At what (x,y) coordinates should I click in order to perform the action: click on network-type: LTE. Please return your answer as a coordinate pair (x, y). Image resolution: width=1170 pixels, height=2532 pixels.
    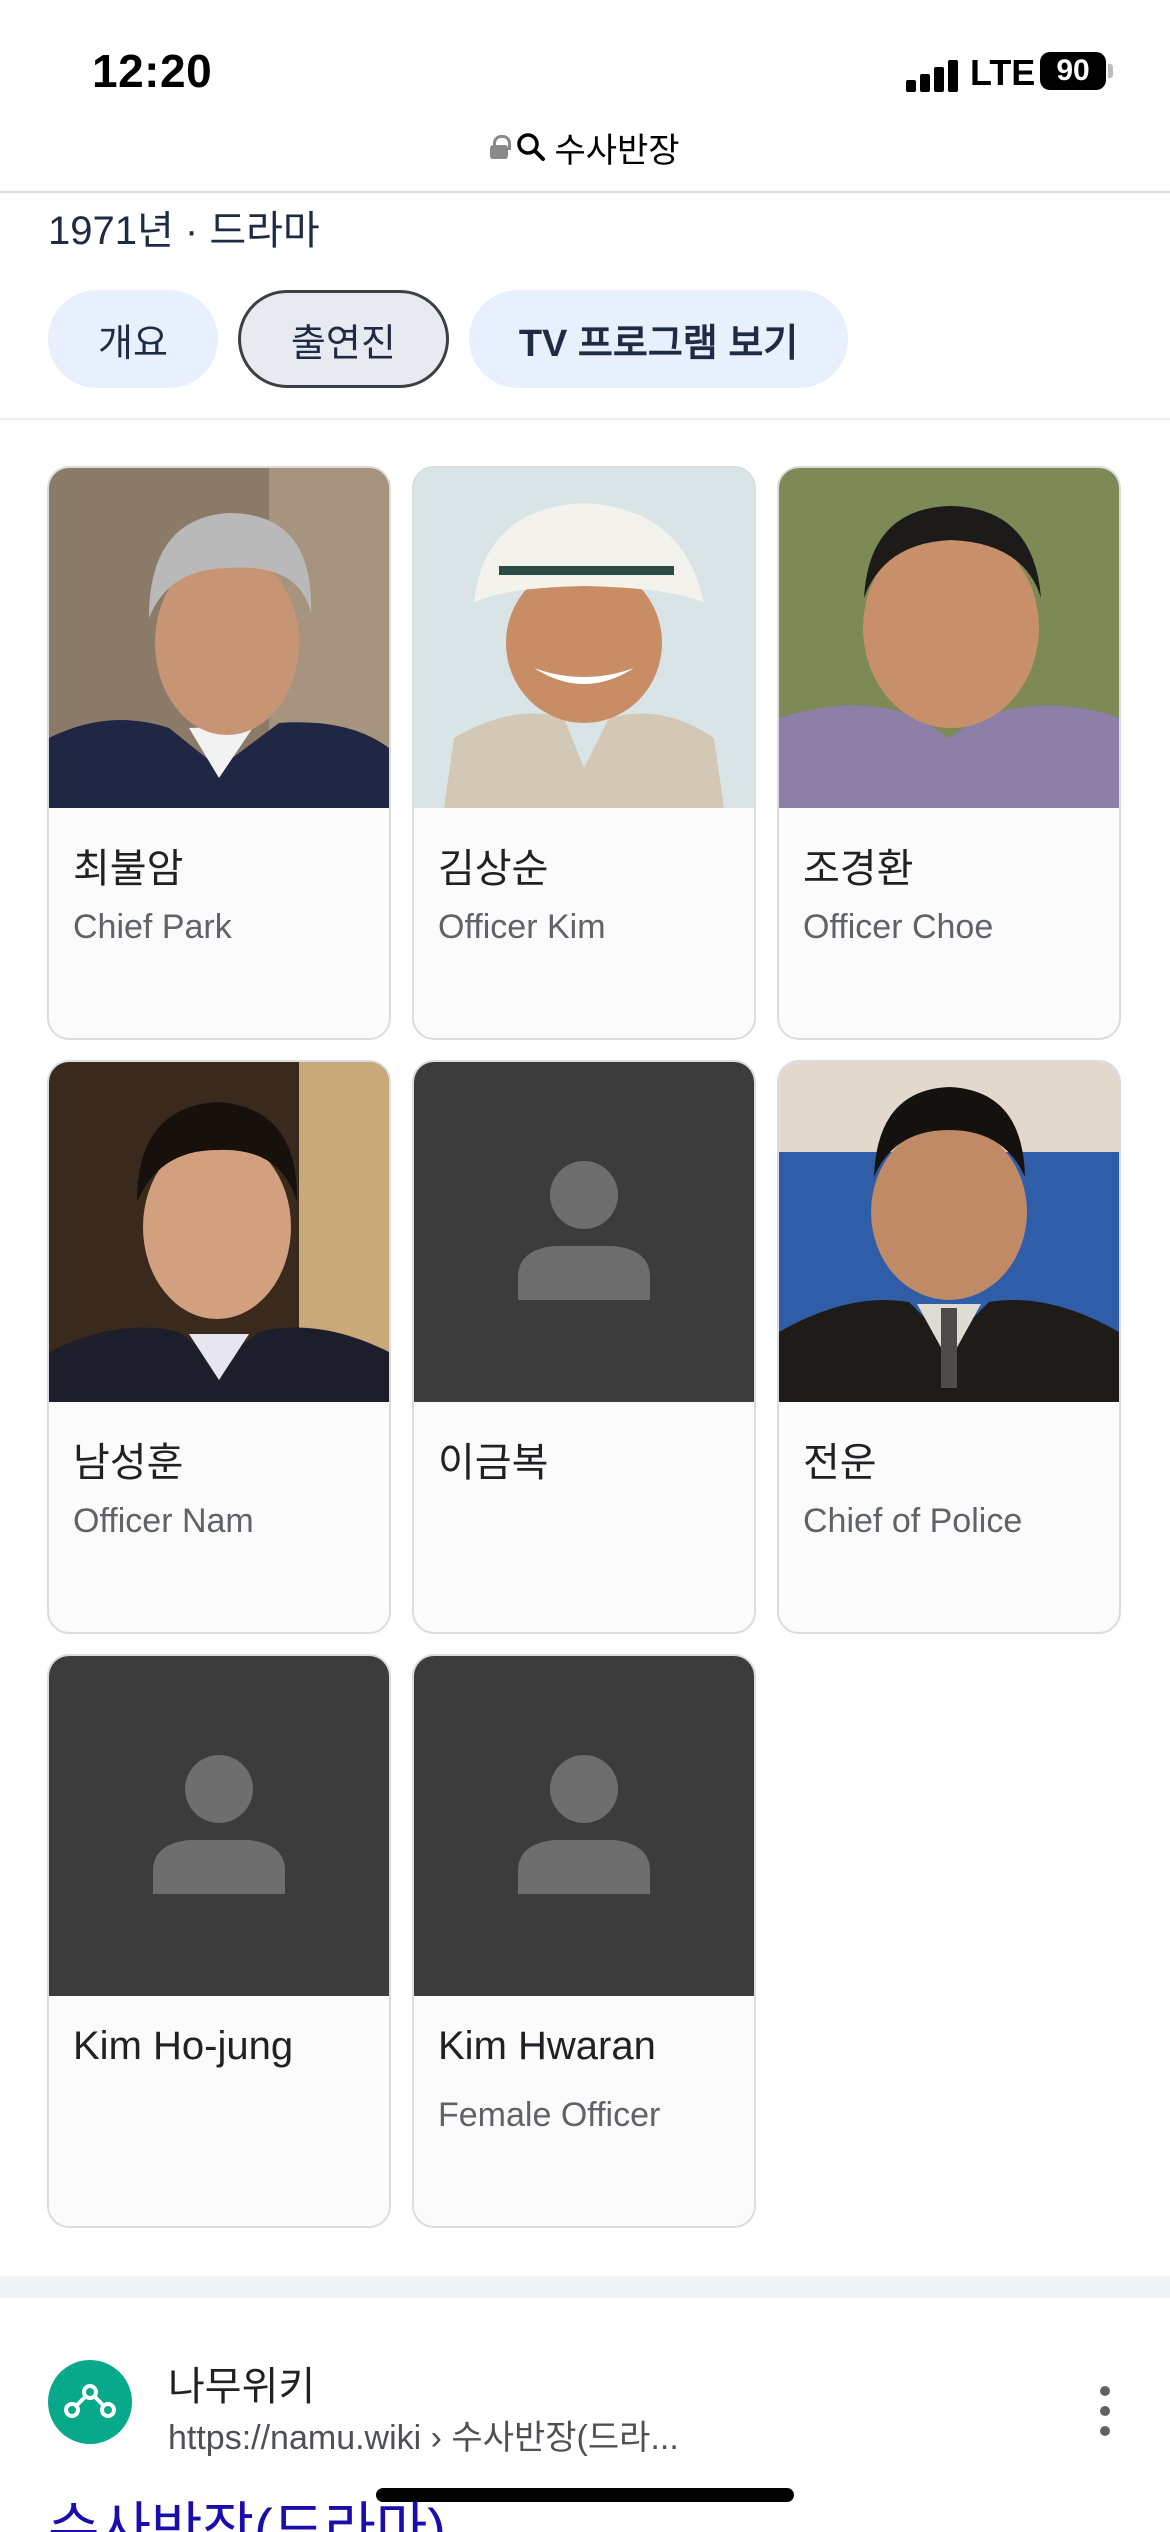
    Looking at the image, I should click on (1003, 72).